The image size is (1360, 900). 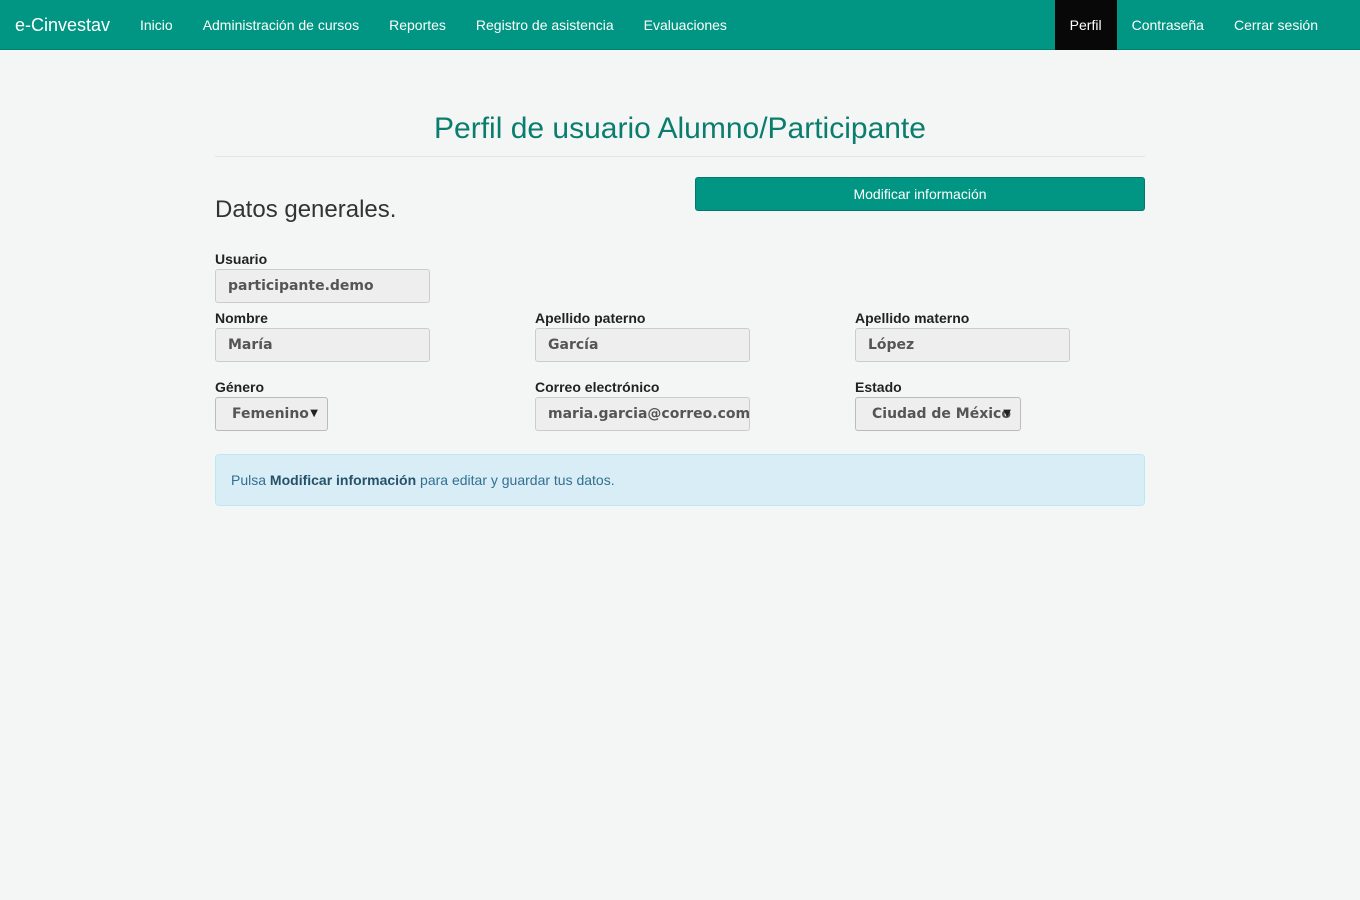 I want to click on modify-info-button: Modificar información, so click(x=920, y=194).